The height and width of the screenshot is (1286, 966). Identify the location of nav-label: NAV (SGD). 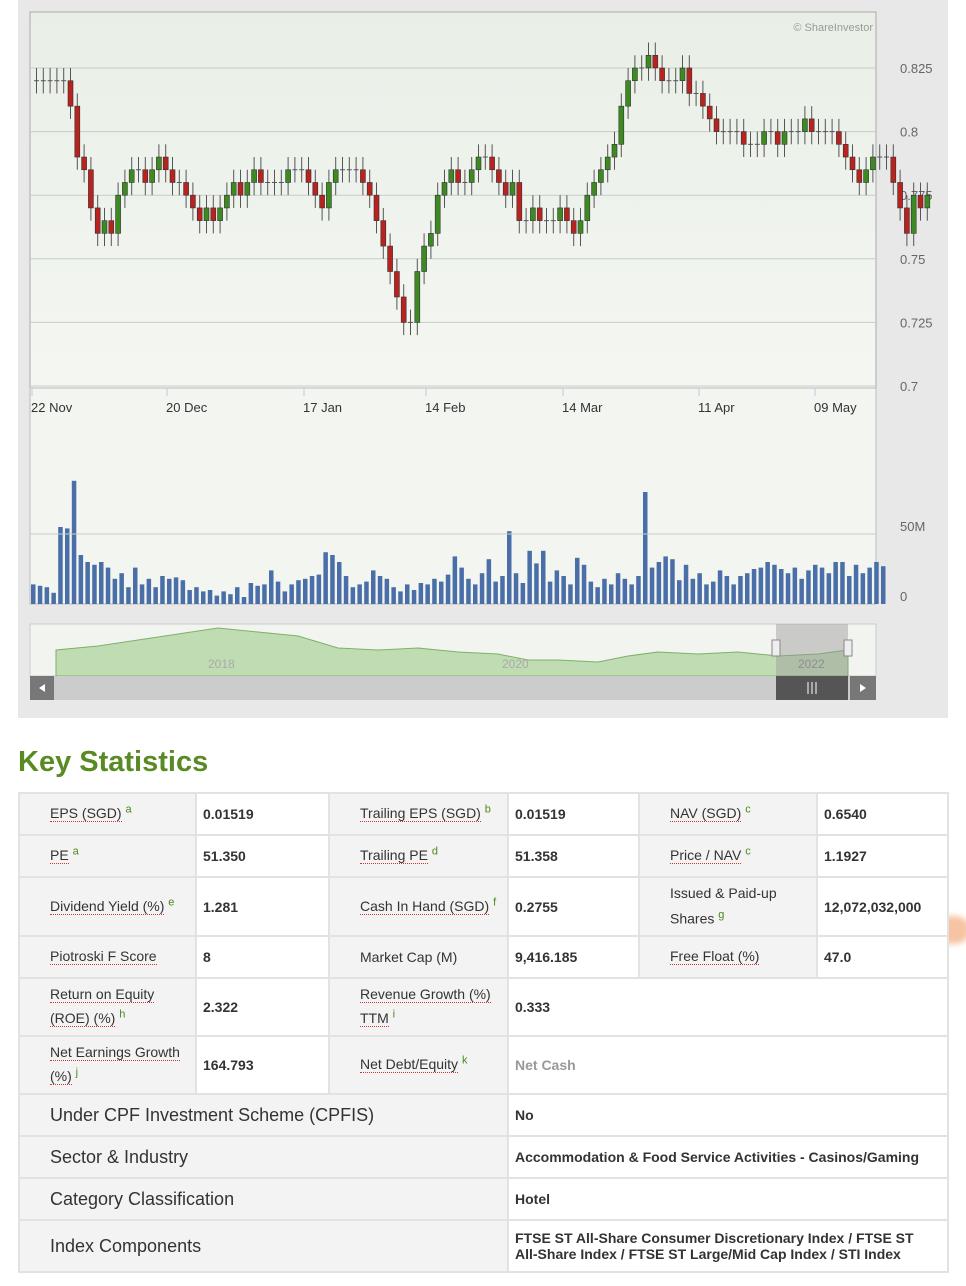
(706, 814).